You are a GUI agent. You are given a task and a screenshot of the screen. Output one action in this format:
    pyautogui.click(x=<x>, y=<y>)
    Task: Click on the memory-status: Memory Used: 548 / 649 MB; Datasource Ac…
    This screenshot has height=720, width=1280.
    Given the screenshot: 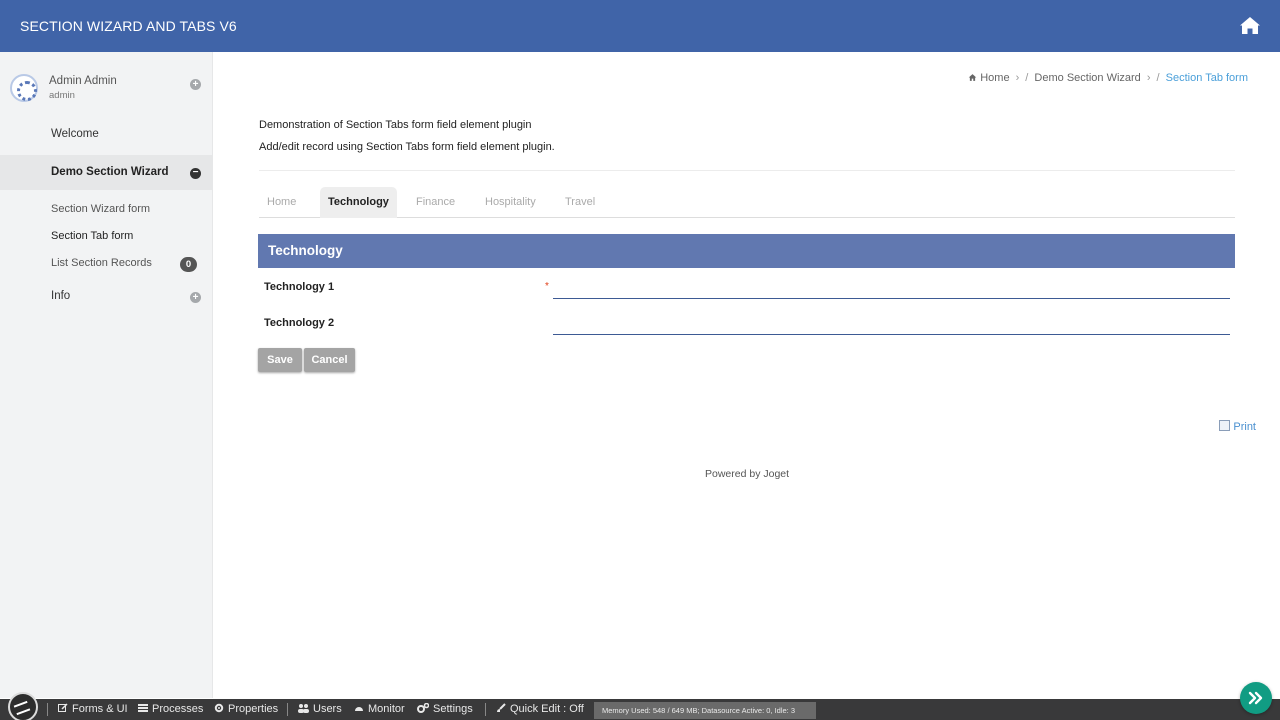 What is the action you would take?
    pyautogui.click(x=705, y=710)
    